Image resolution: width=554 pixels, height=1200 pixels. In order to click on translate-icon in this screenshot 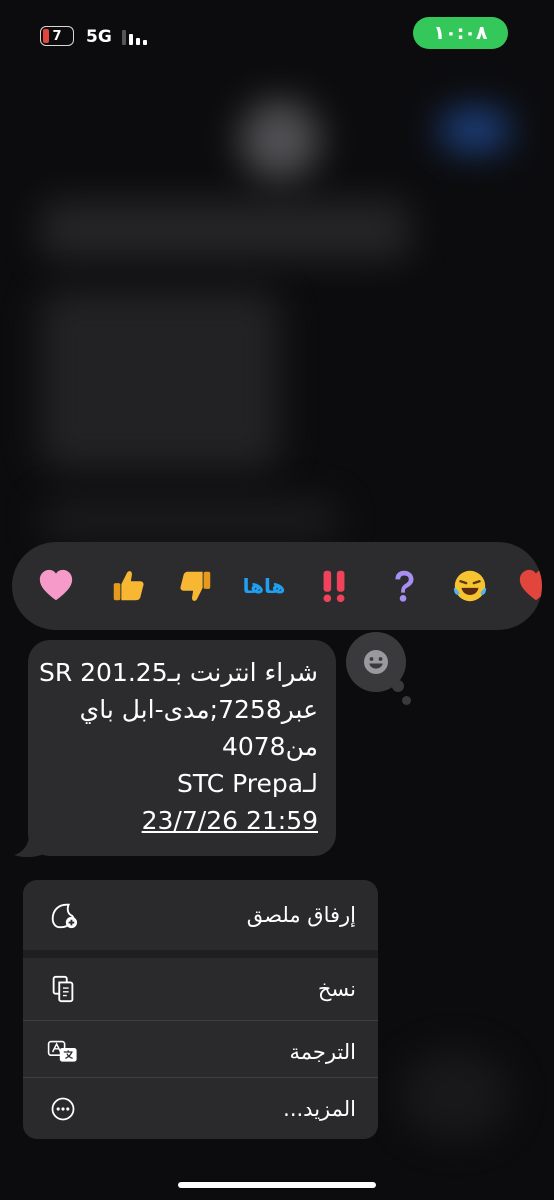, I will do `click(63, 1052)`.